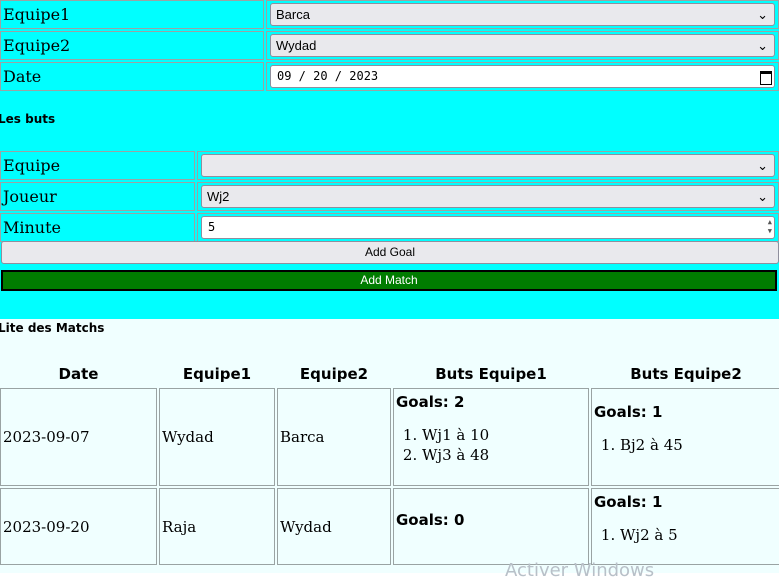 The height and width of the screenshot is (581, 779). What do you see at coordinates (97, 196) in the screenshot?
I see `joueur-label: Joueur` at bounding box center [97, 196].